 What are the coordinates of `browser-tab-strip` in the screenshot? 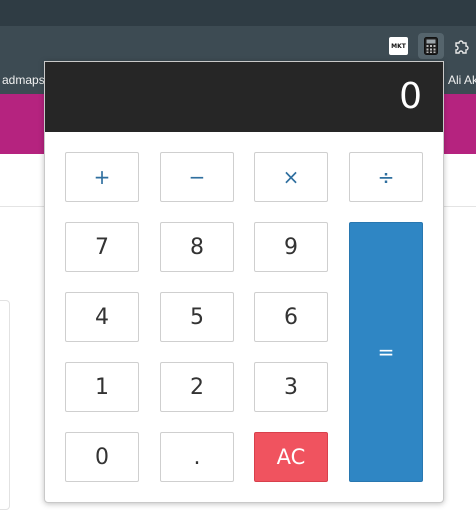 It's located at (238, 13).